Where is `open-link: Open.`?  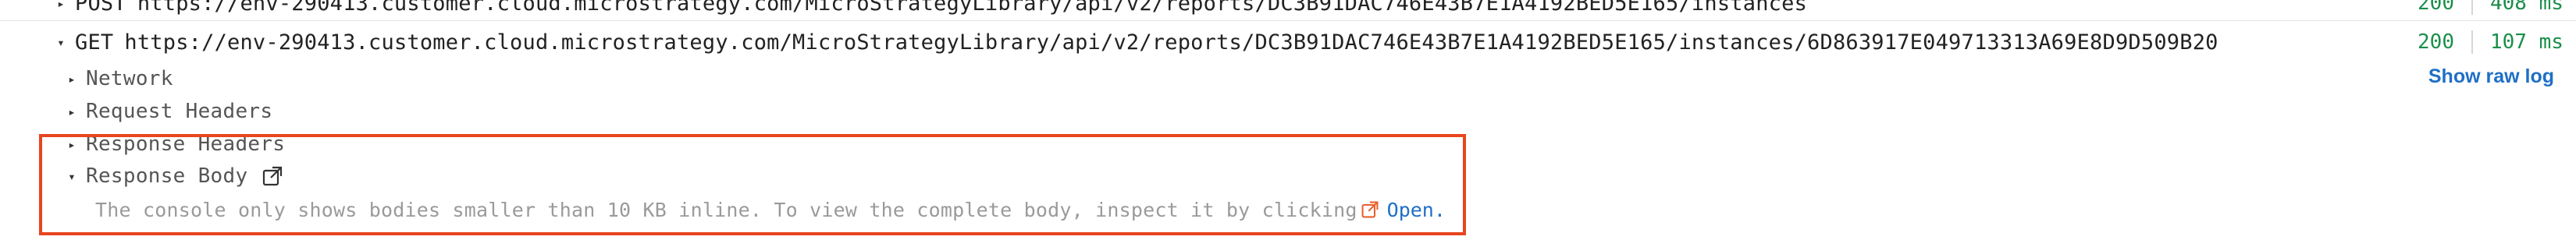 open-link: Open. is located at coordinates (1416, 210).